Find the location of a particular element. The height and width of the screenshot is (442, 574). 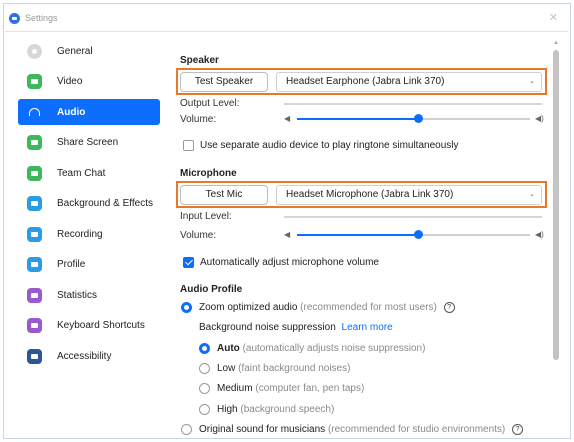

noise-medium-desc: (computer fan, pen taps) is located at coordinates (310, 388).